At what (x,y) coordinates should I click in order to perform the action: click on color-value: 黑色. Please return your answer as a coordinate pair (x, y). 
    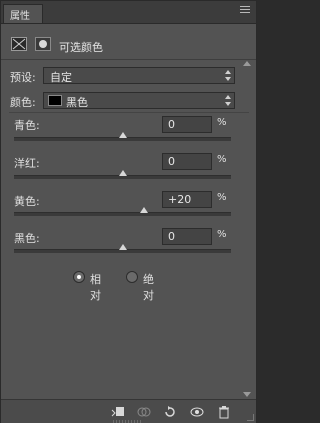
    Looking at the image, I should click on (77, 102).